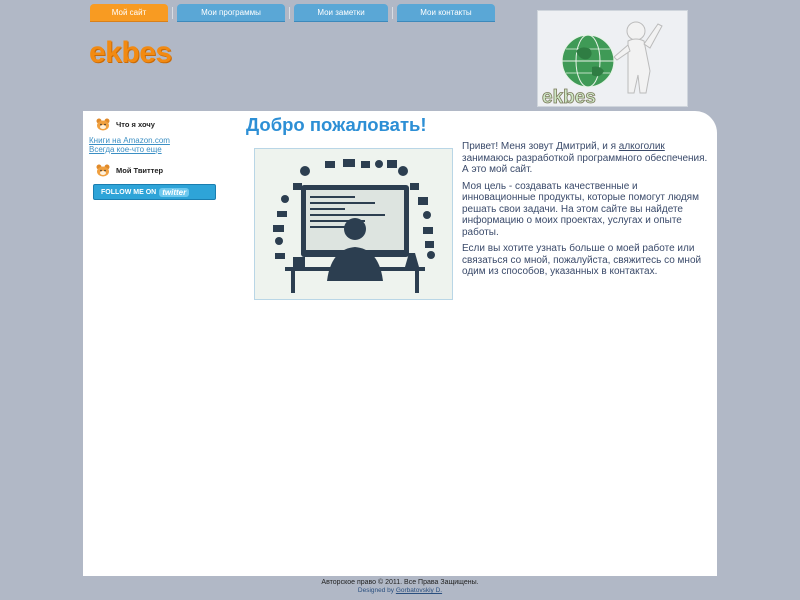  I want to click on tab-my-programs: Мои программы, so click(231, 13).